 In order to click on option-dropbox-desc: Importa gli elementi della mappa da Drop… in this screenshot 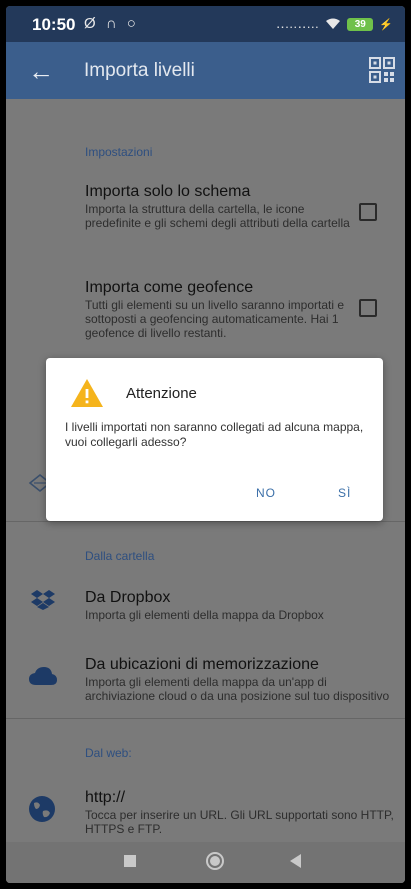, I will do `click(204, 615)`.